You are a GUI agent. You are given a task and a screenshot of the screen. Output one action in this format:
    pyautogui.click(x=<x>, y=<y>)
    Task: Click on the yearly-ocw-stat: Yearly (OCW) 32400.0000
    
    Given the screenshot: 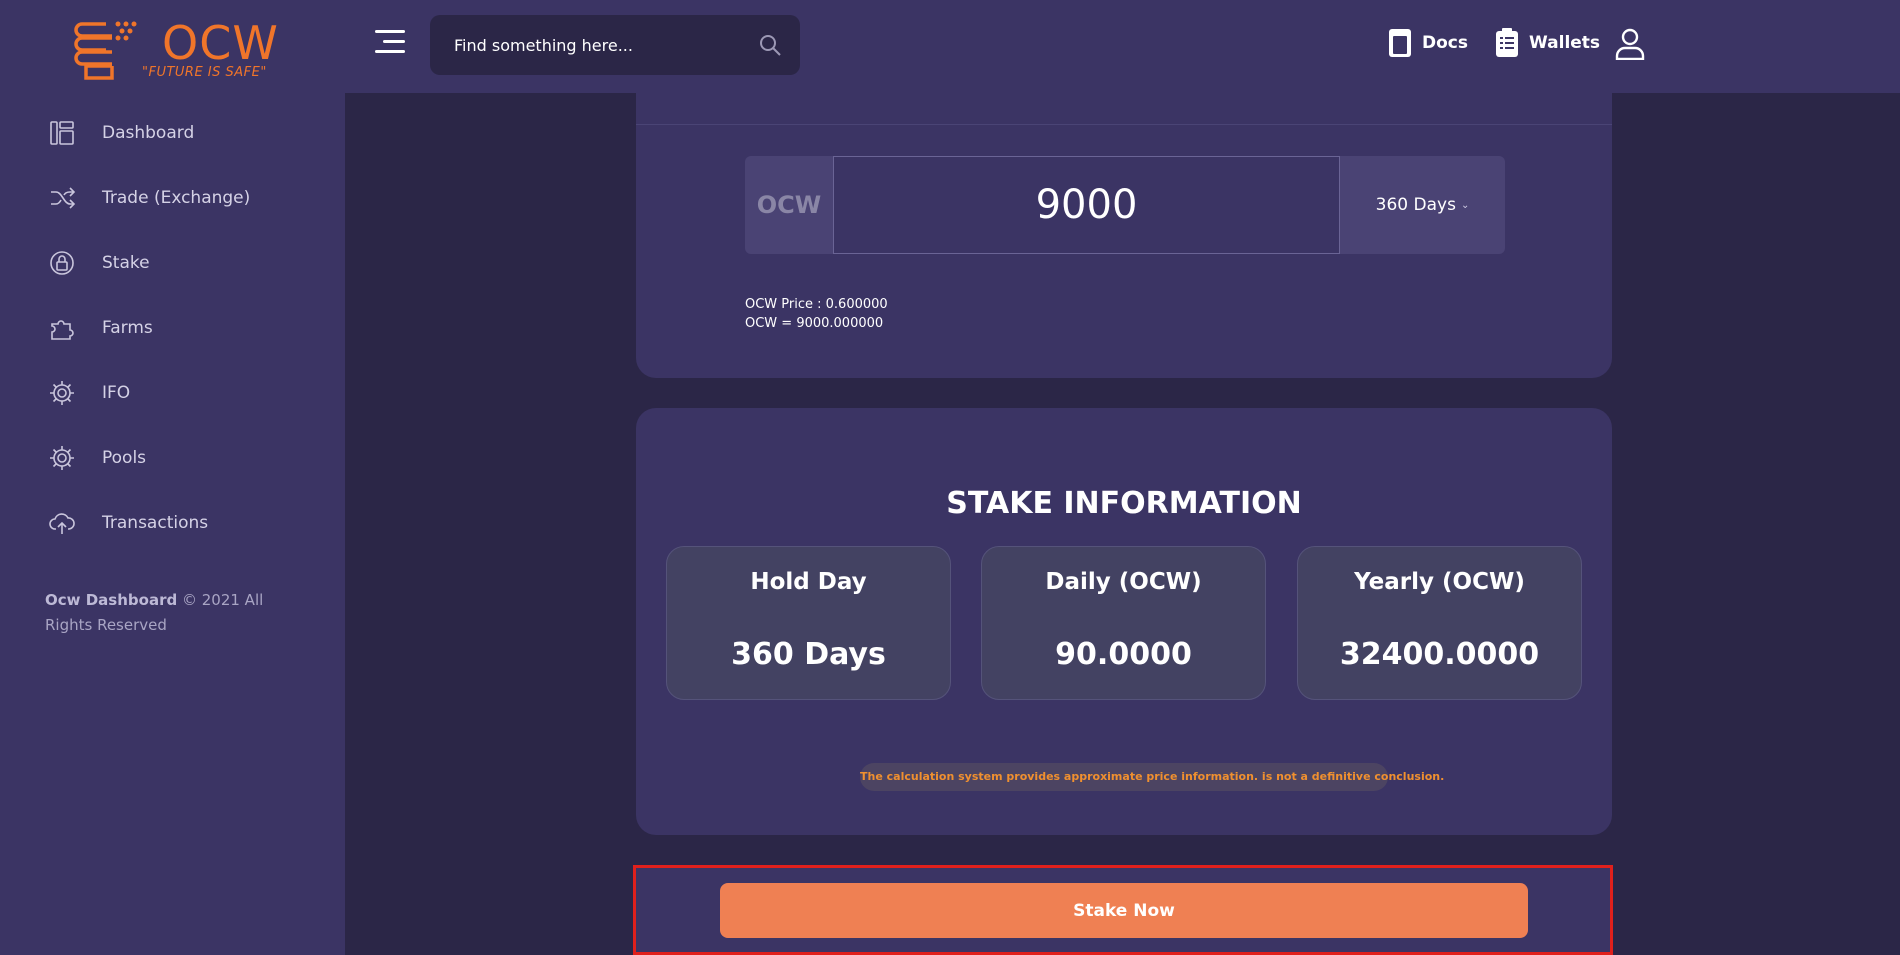 What is the action you would take?
    pyautogui.click(x=1439, y=623)
    